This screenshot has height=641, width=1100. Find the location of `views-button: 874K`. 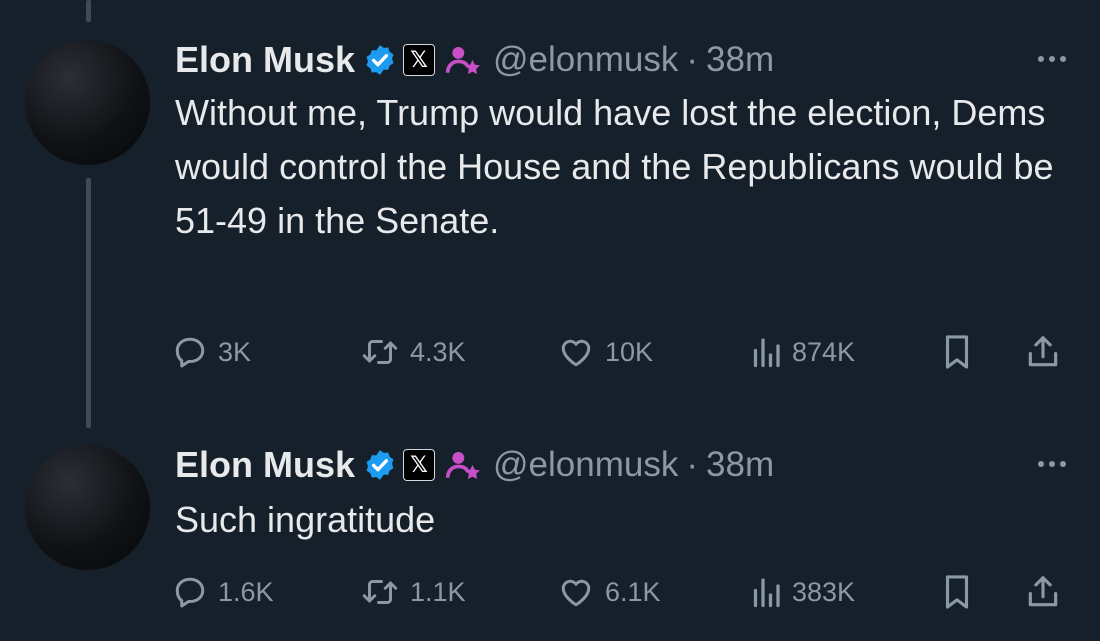

views-button: 874K is located at coordinates (802, 352).